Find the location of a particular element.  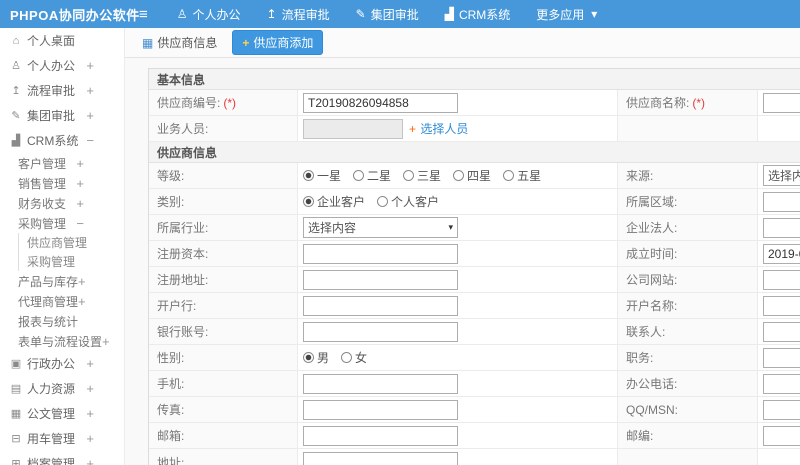

top-nav-item: 更多应用 ▾ is located at coordinates (566, 14).